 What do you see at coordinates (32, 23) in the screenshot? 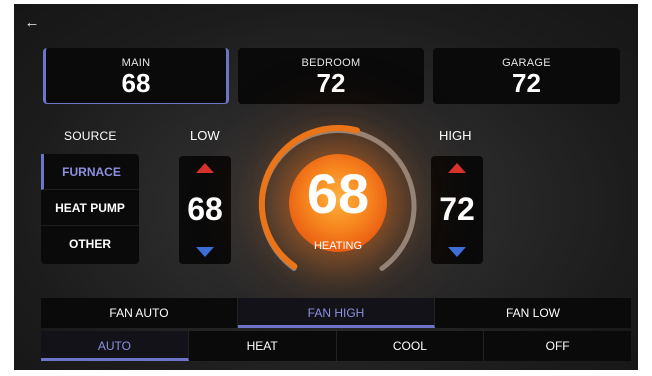
I see `back-arrow-icon: ←` at bounding box center [32, 23].